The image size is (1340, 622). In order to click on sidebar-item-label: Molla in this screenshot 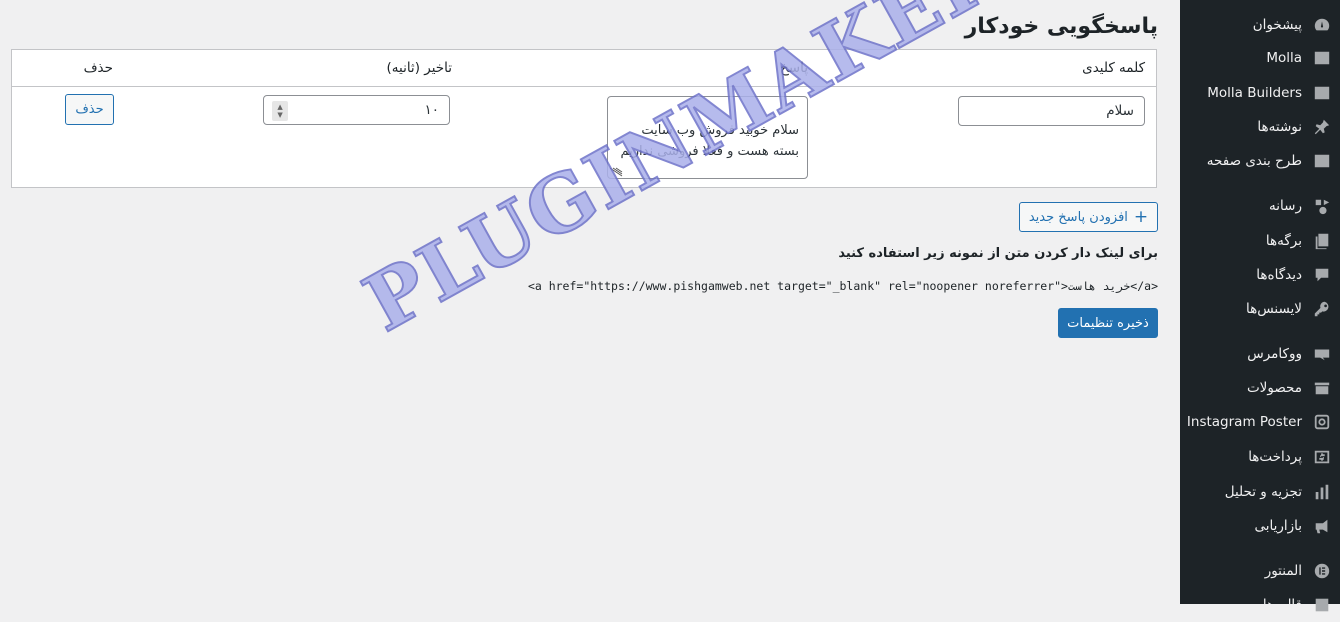, I will do `click(1284, 58)`.